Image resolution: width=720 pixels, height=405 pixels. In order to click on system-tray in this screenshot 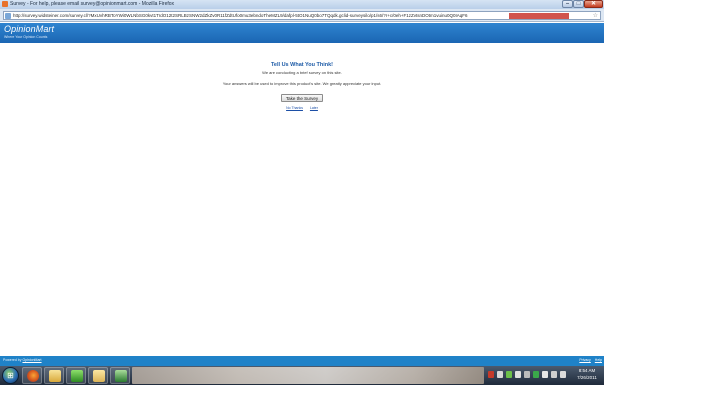, I will do `click(528, 375)`.